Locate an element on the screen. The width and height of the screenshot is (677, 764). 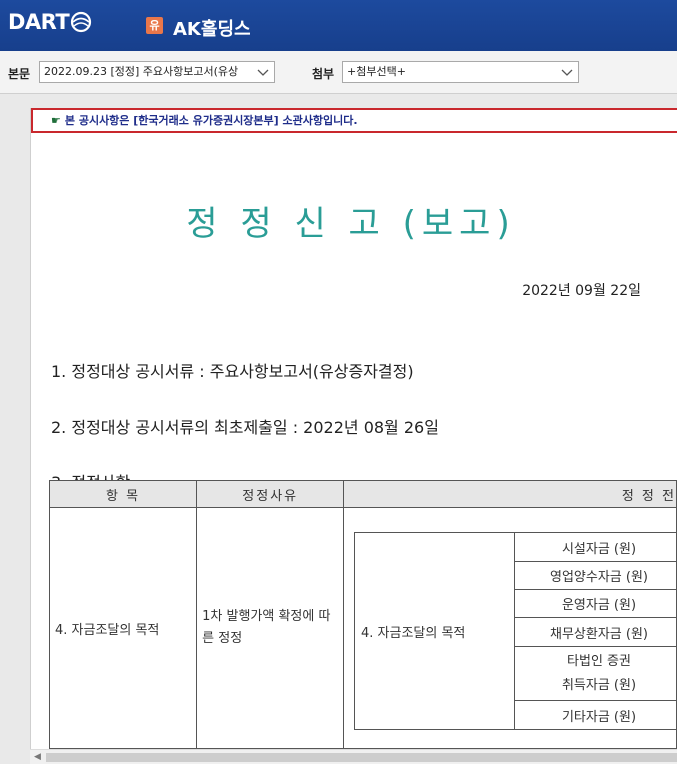
document-title: 정 정 신 고 (보고) is located at coordinates (351, 224).